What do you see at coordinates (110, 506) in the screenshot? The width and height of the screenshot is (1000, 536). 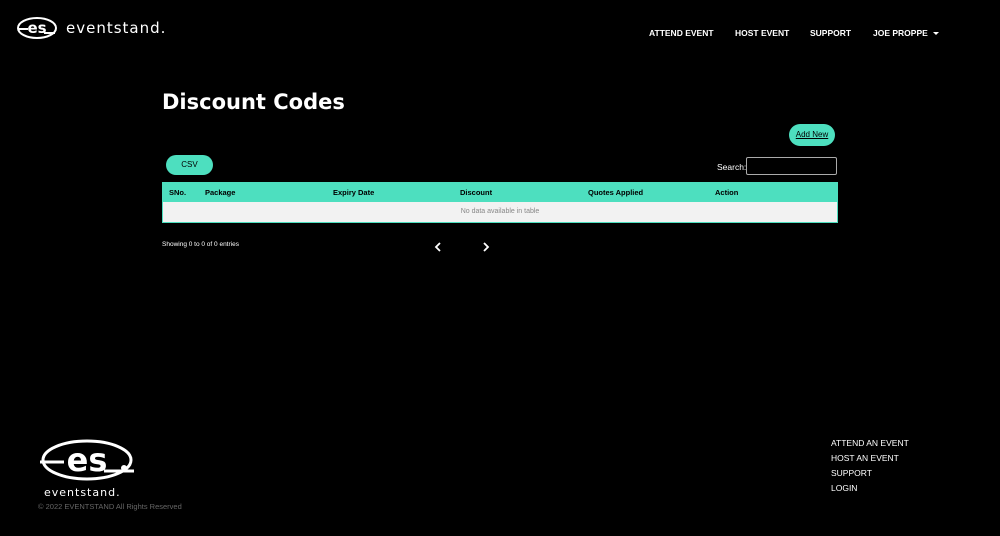 I see `copyright-text: © 2022 EVENTSTAND All Rights Reserved` at bounding box center [110, 506].